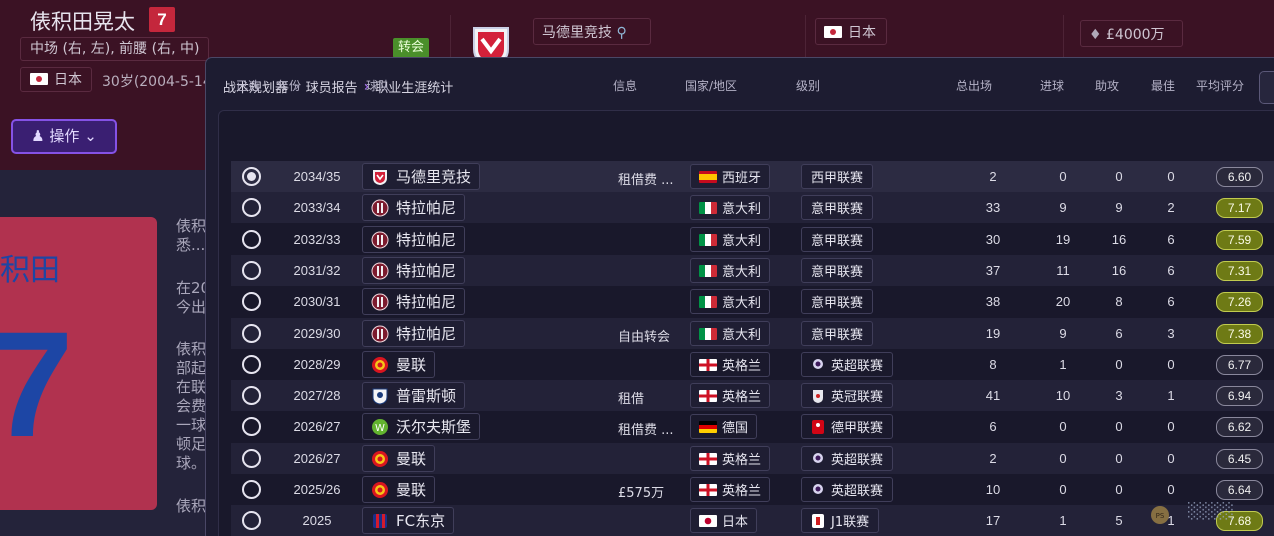 The width and height of the screenshot is (1274, 536). I want to click on table-row: 2029/30 特拉帕尼 自由转会 意大利 意甲联赛 19 9 6 3 7.38, so click(752, 333).